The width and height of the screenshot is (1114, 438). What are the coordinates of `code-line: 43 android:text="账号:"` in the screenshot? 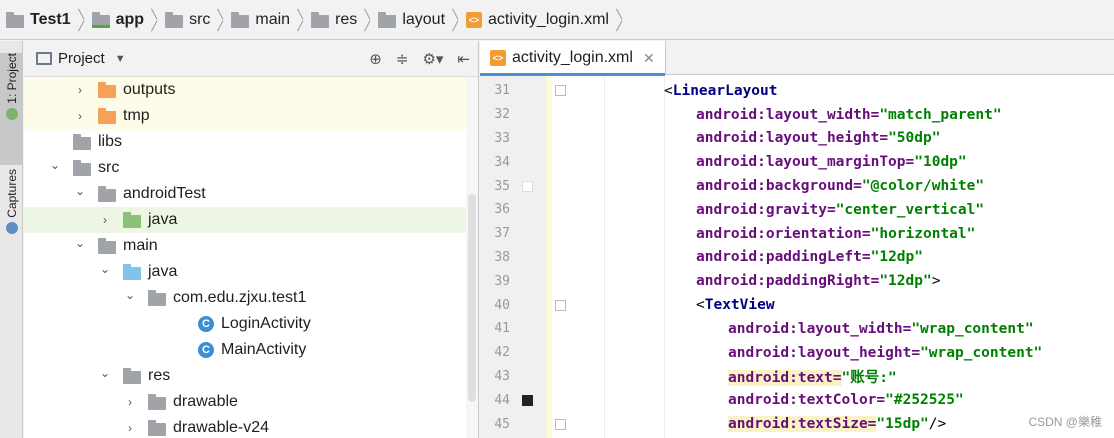 It's located at (797, 377).